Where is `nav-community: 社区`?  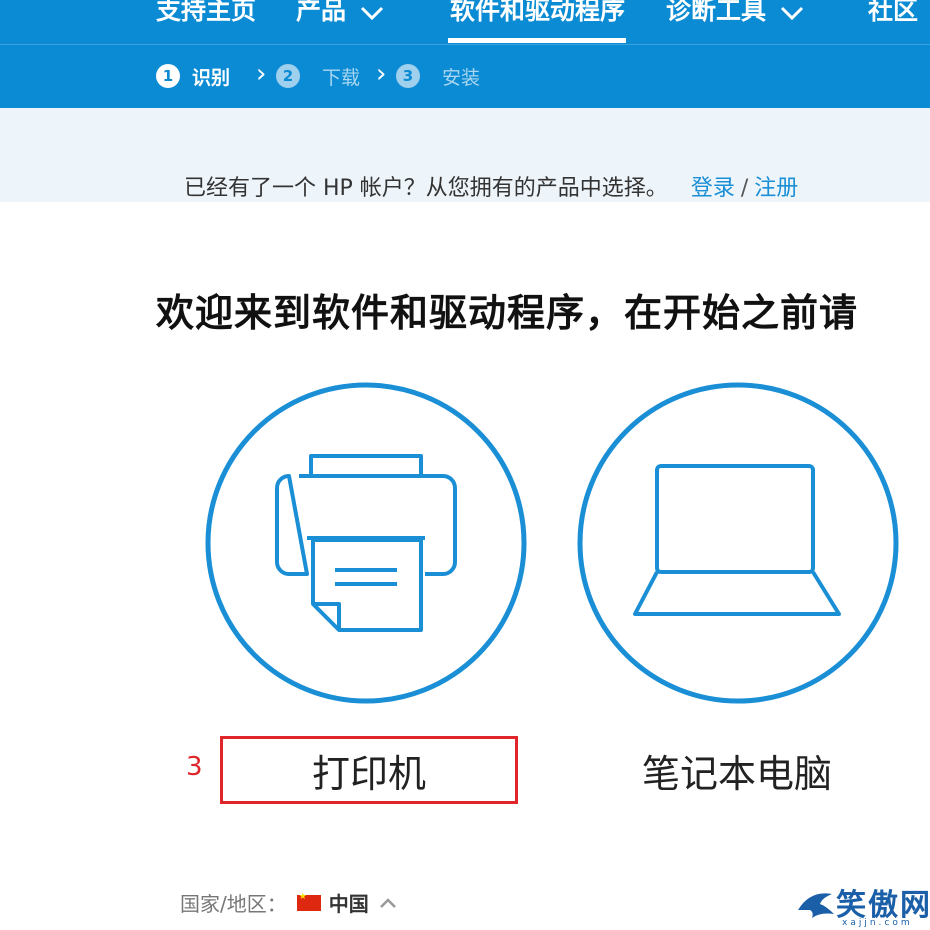 nav-community: 社区 is located at coordinates (893, 19).